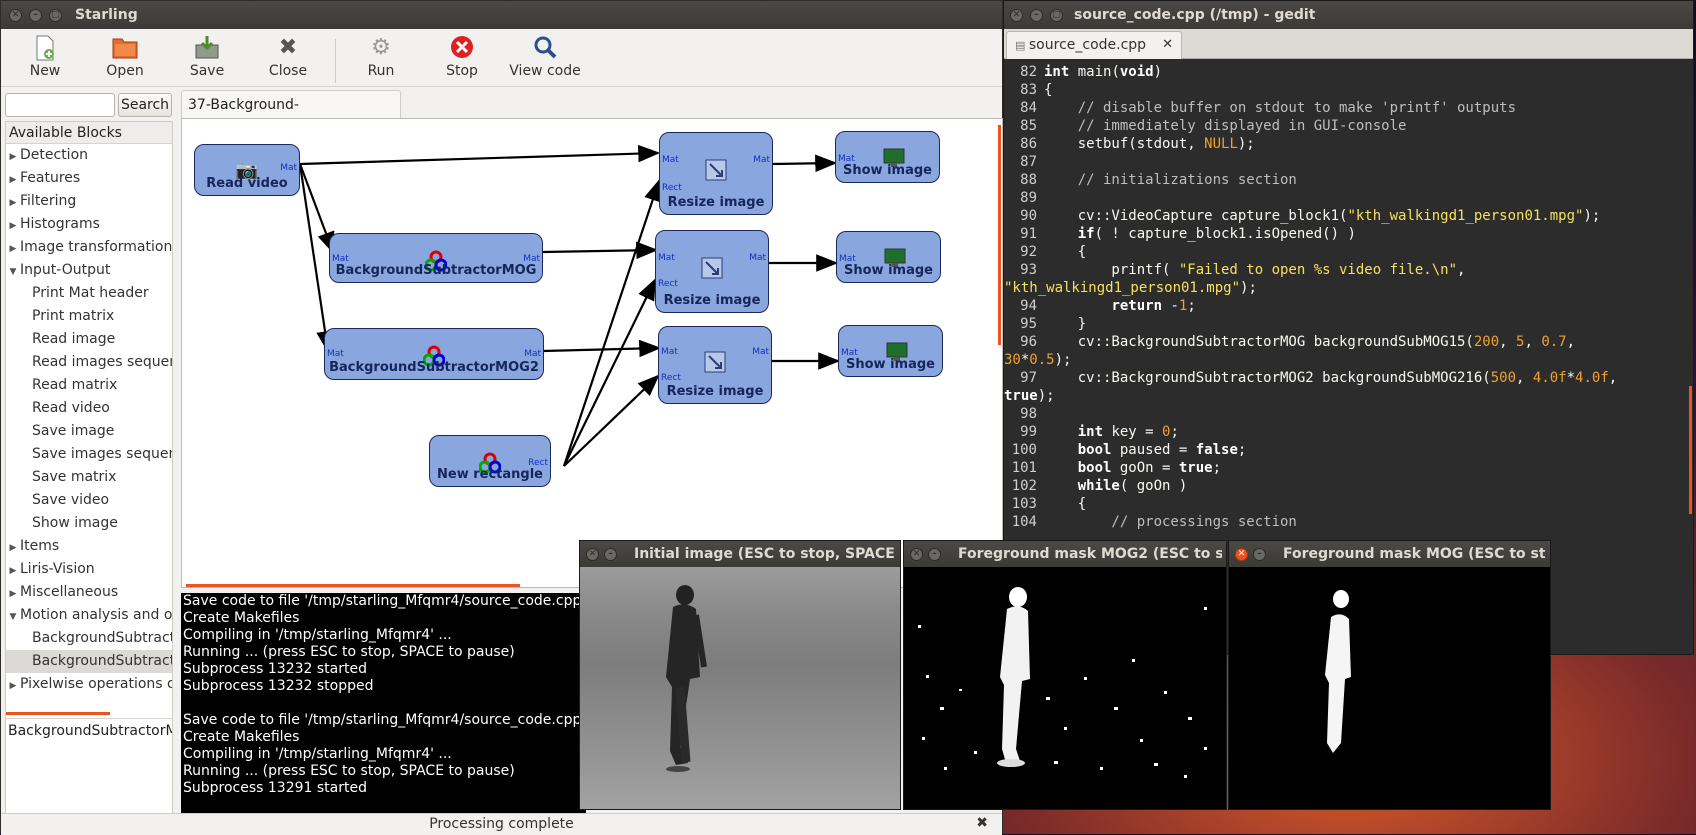  What do you see at coordinates (999, 235) in the screenshot?
I see `canvas-vscrollbar` at bounding box center [999, 235].